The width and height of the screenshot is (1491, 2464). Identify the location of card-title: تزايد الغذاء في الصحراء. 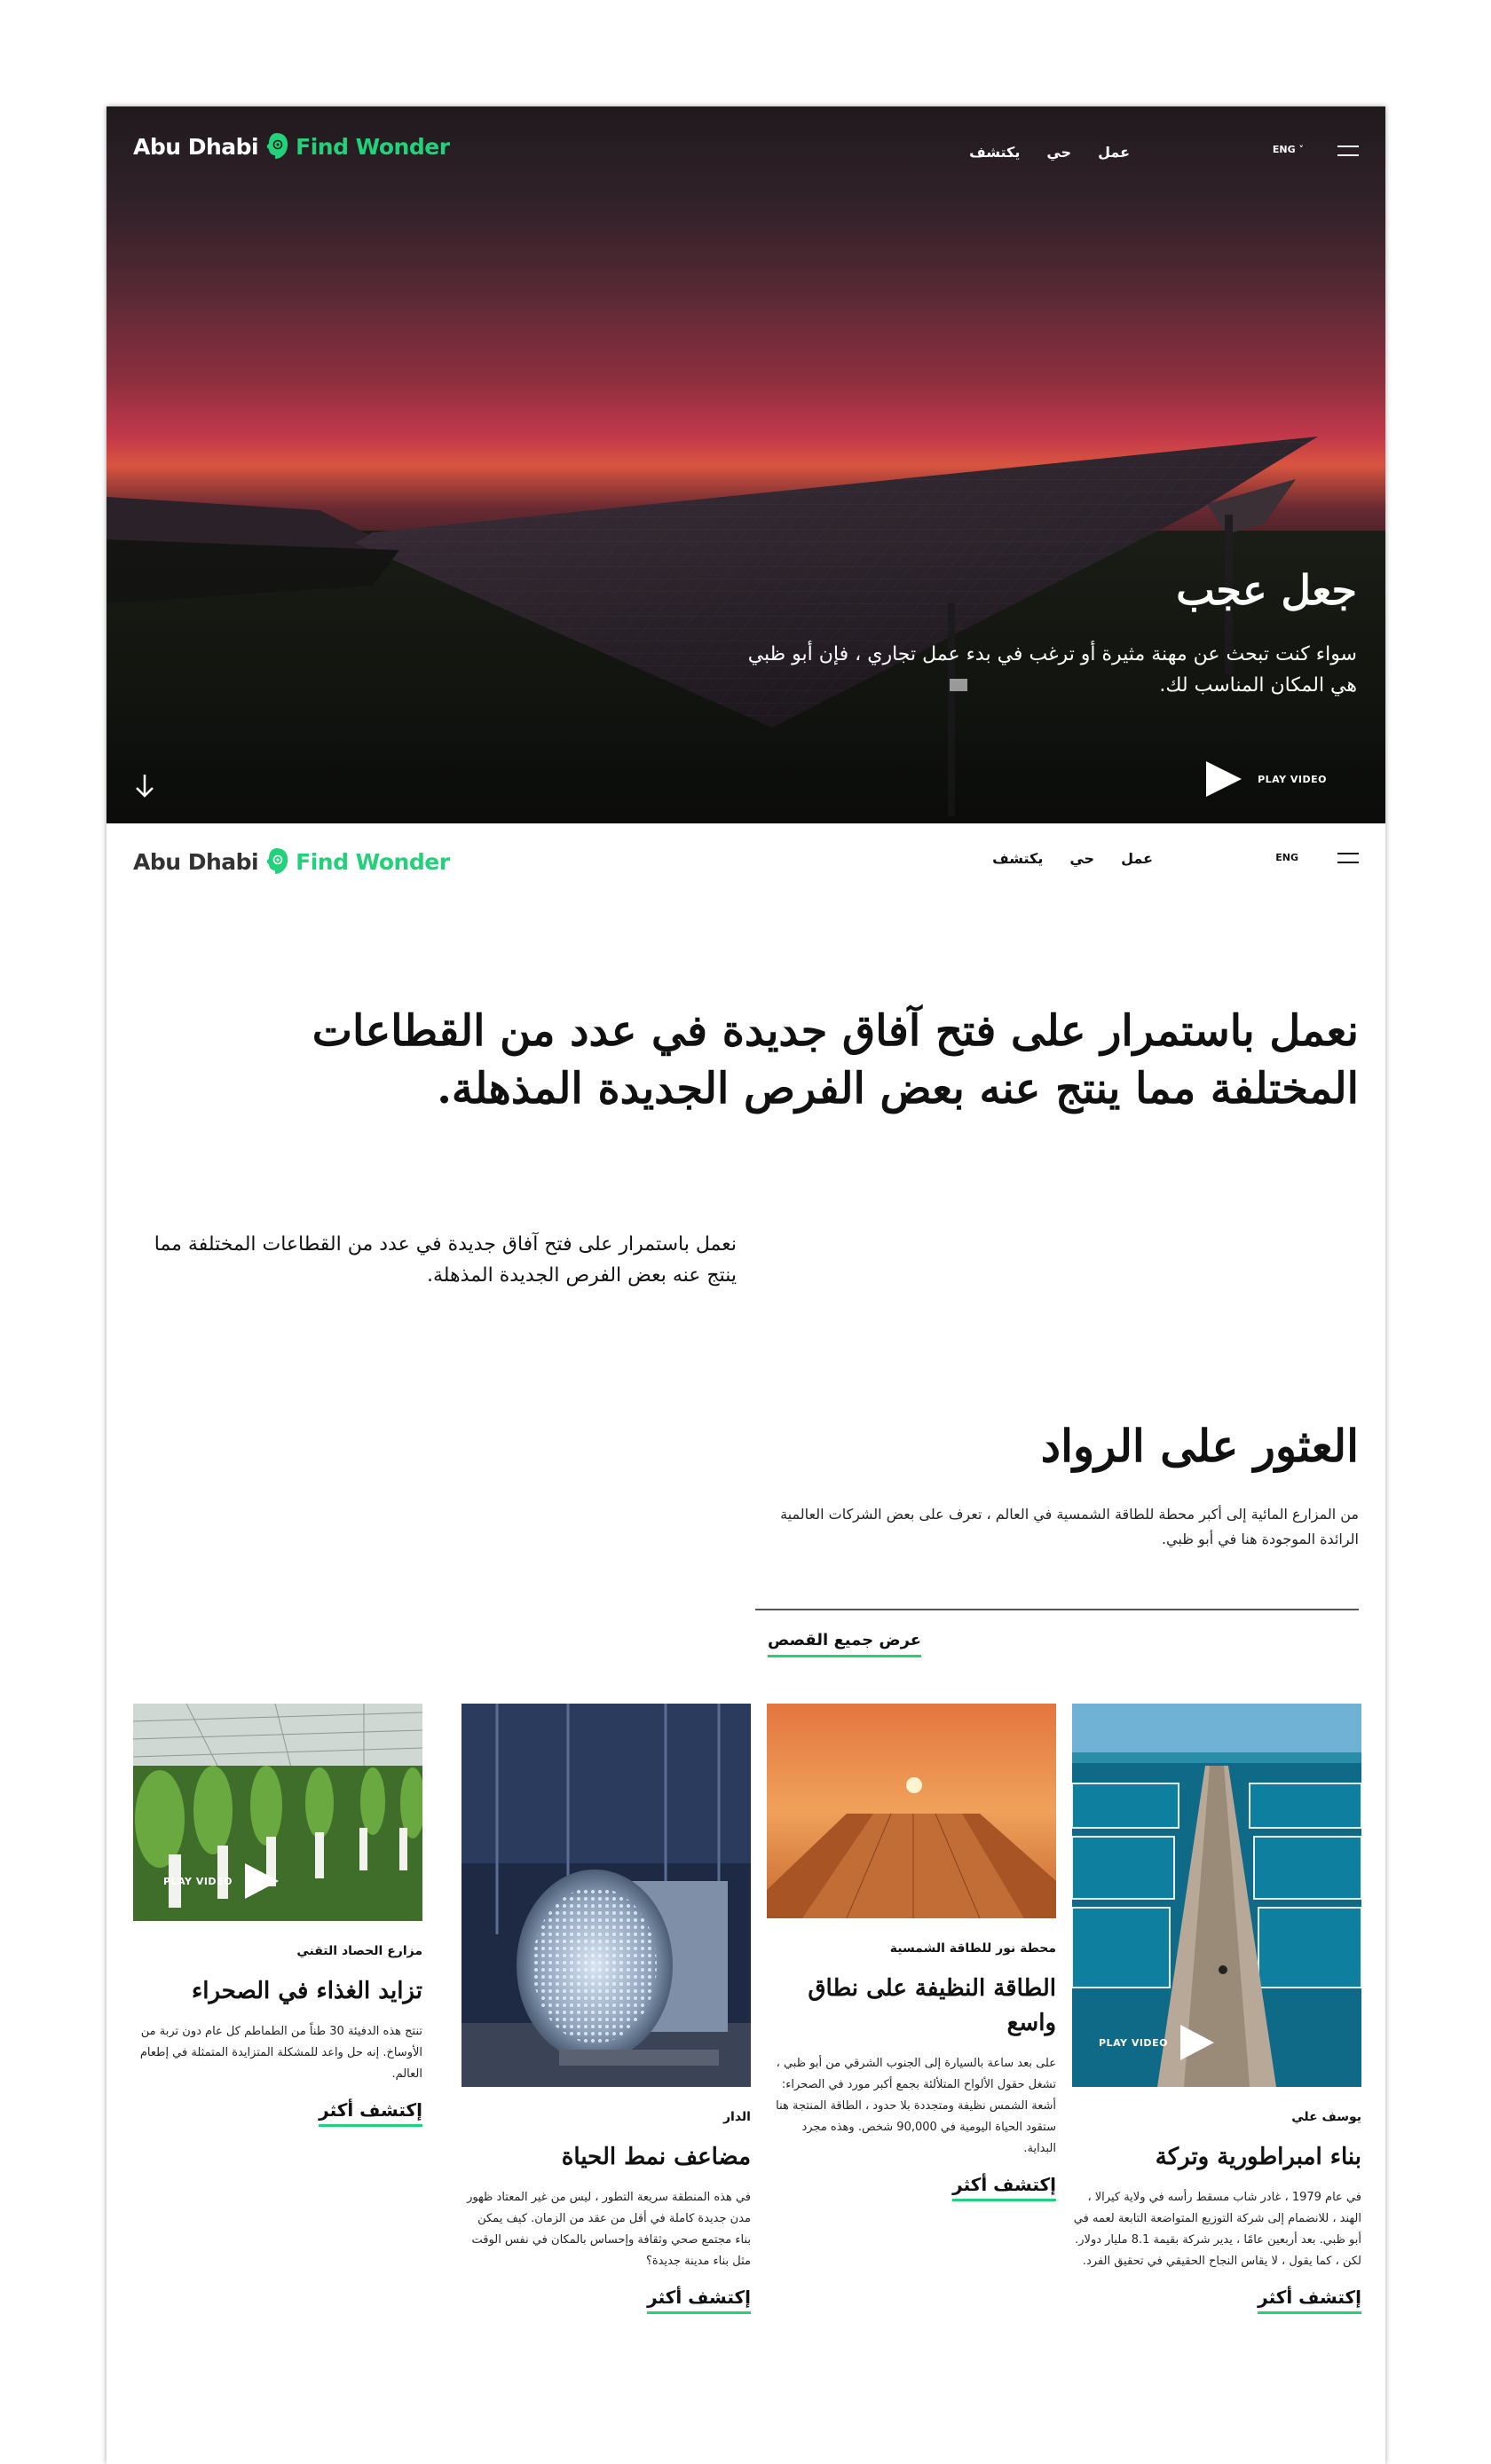
(277, 1991).